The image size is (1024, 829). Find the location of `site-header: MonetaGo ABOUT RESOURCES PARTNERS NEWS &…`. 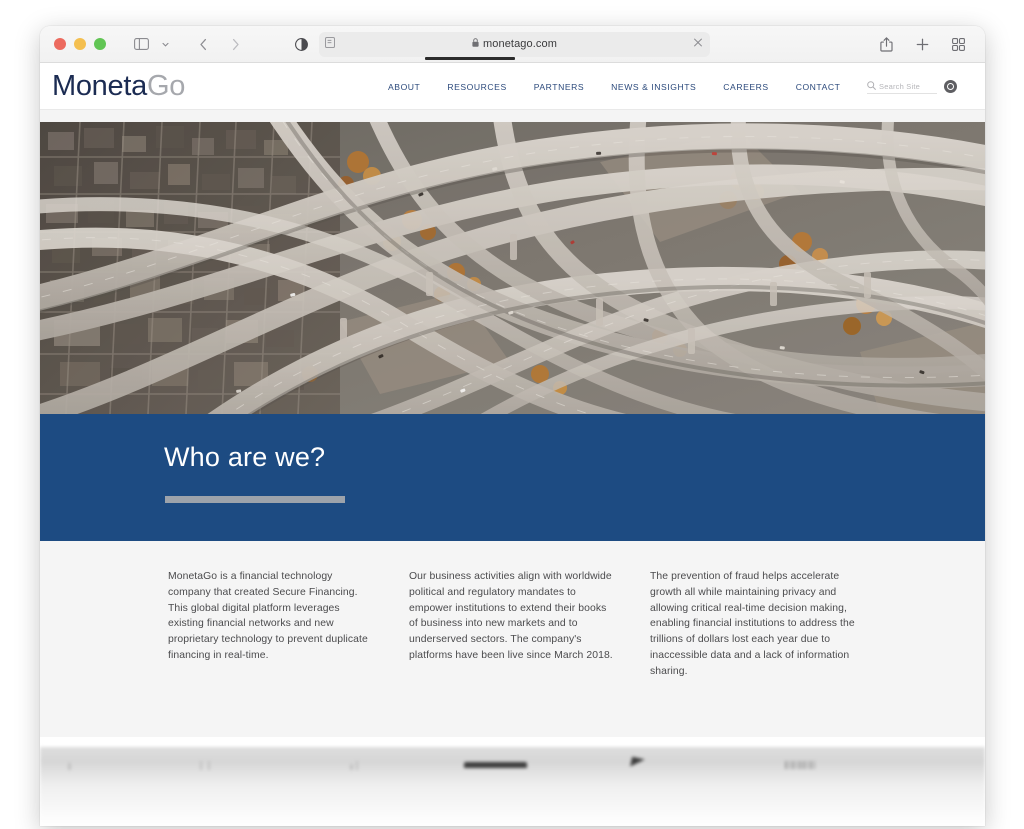

site-header: MonetaGo ABOUT RESOURCES PARTNERS NEWS &… is located at coordinates (512, 86).